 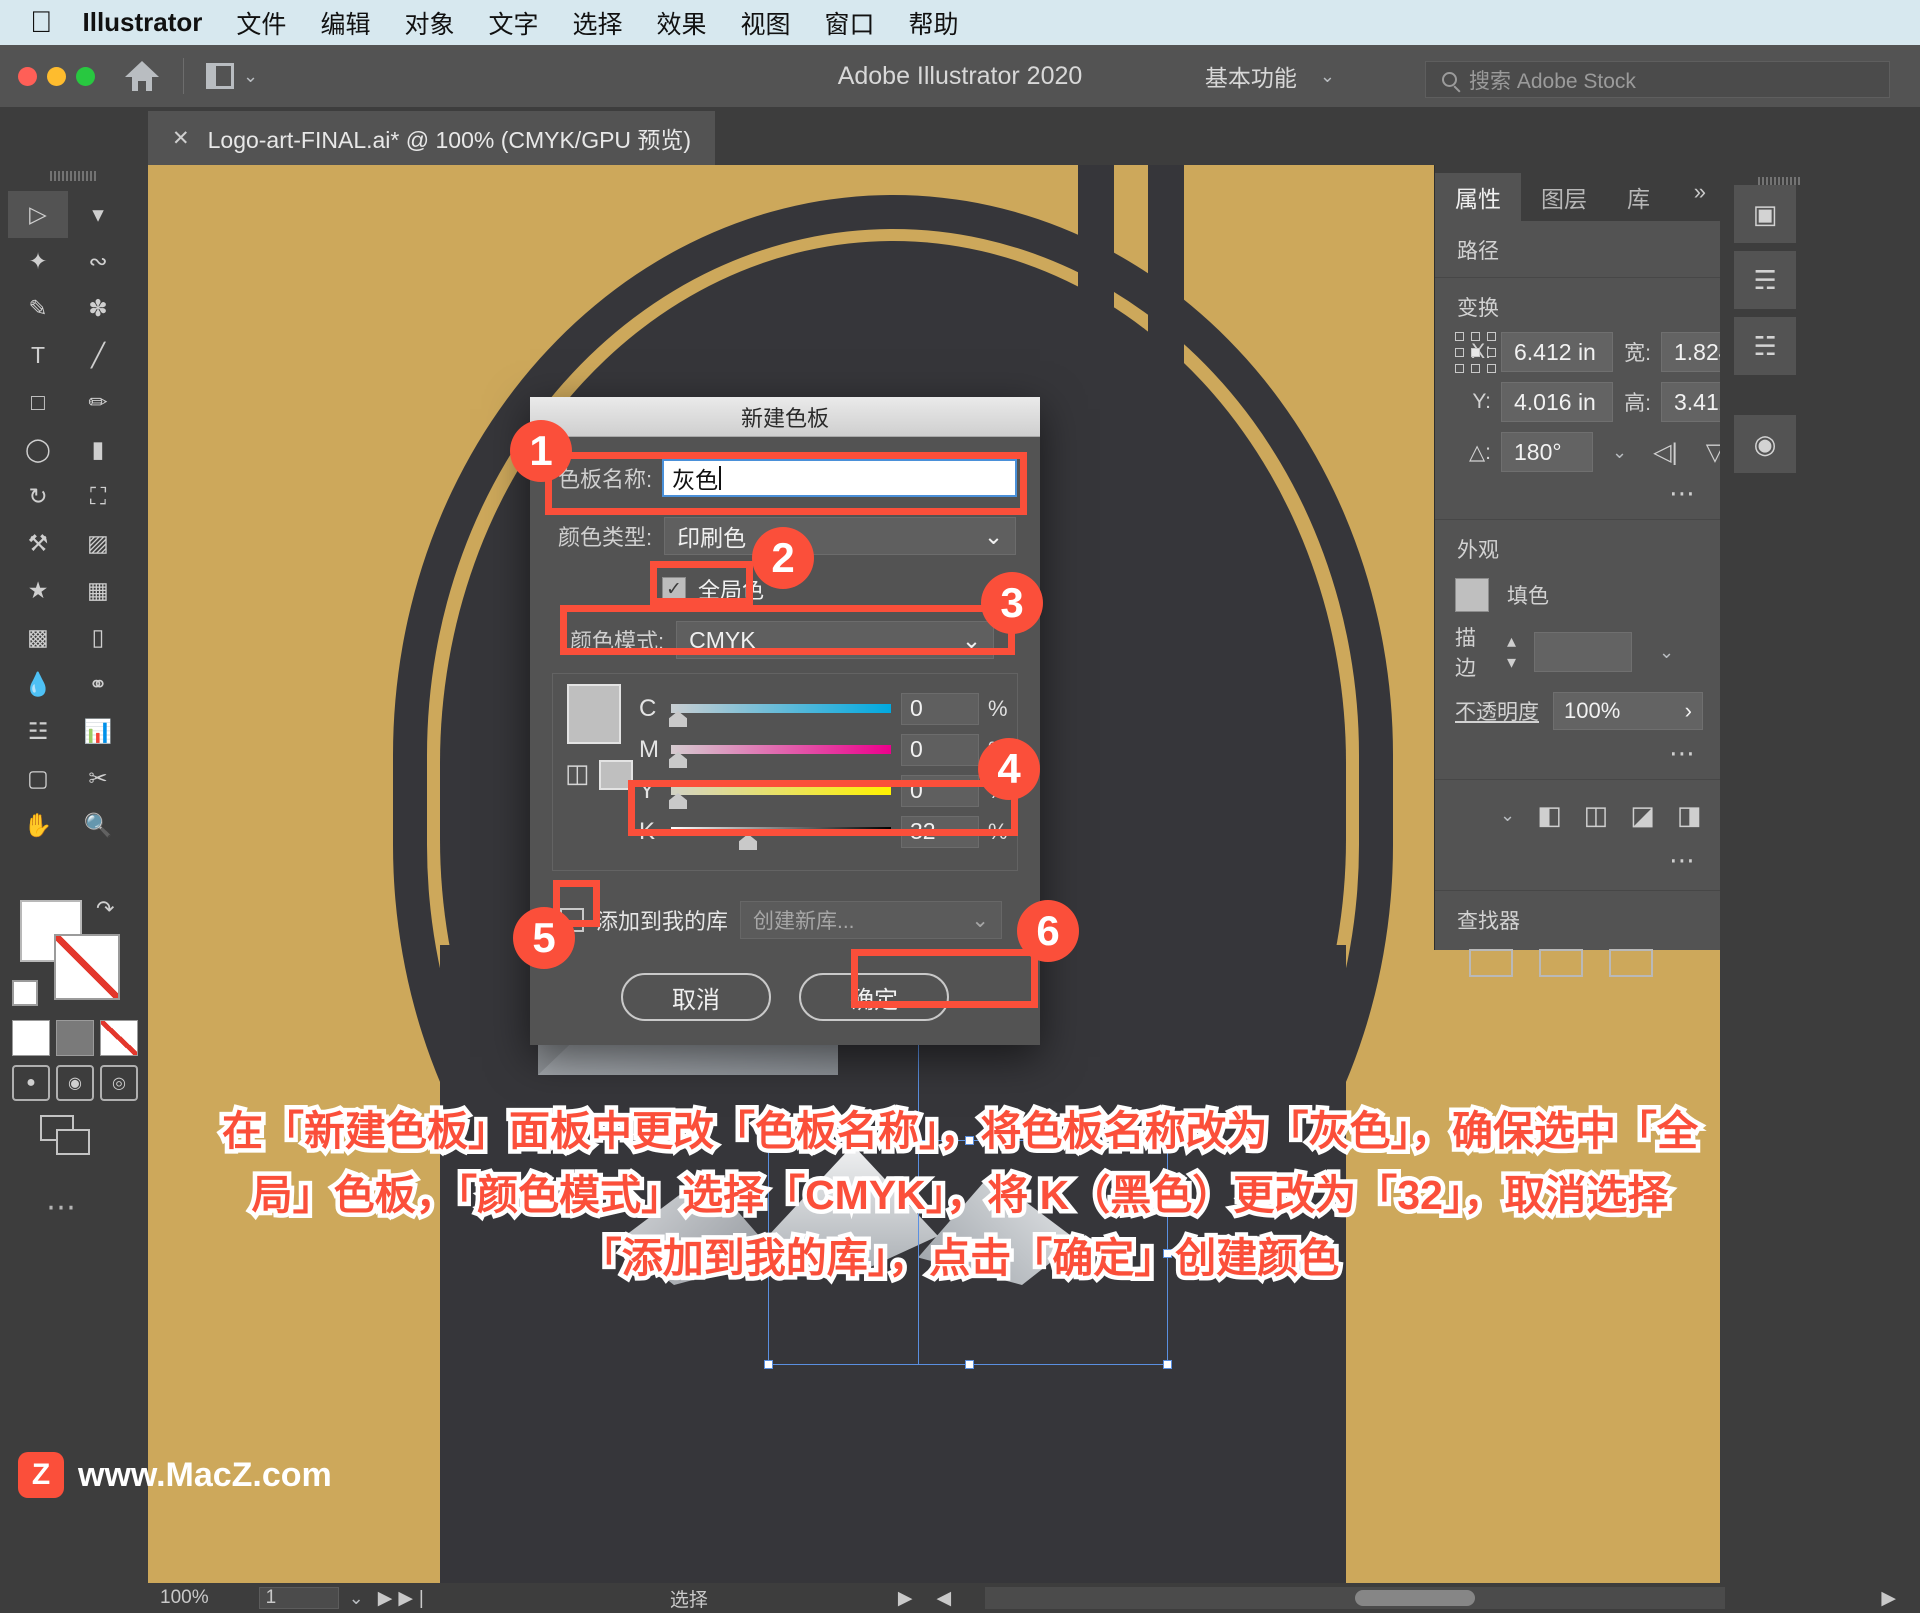 I want to click on search-input: 搜索 Adobe Stock, so click(x=1657, y=79).